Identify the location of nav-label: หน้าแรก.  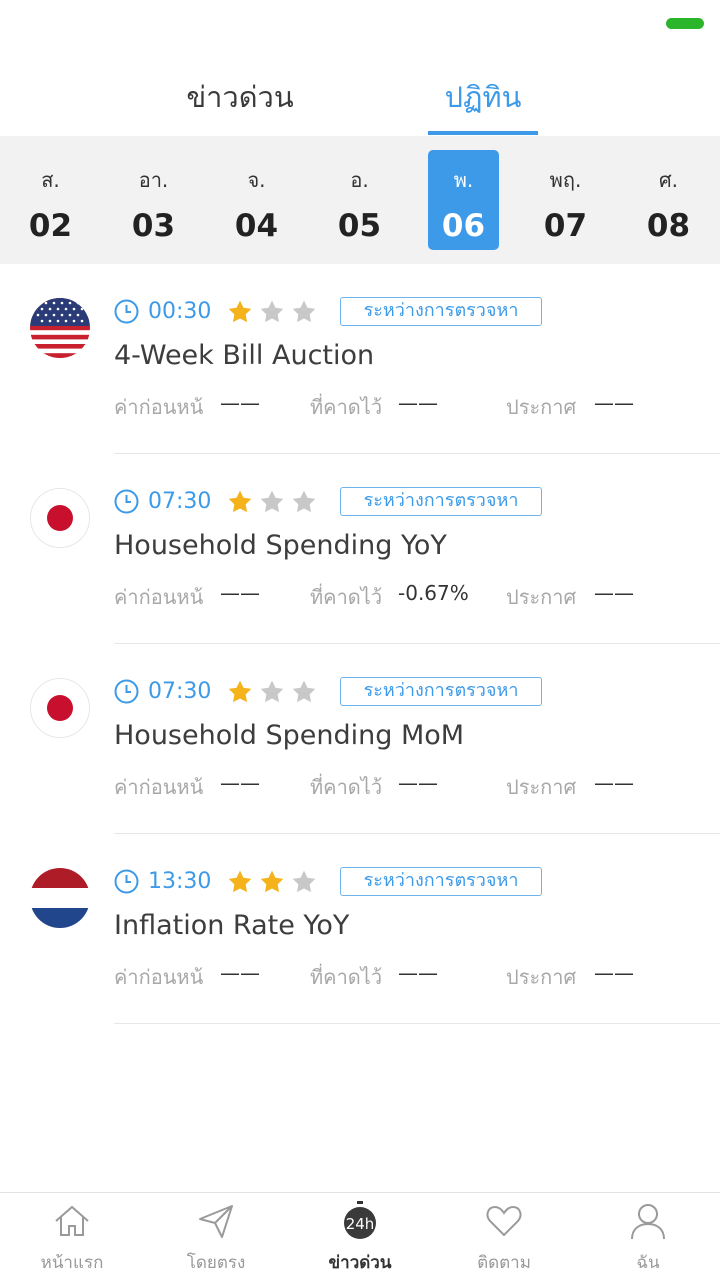
(72, 1263).